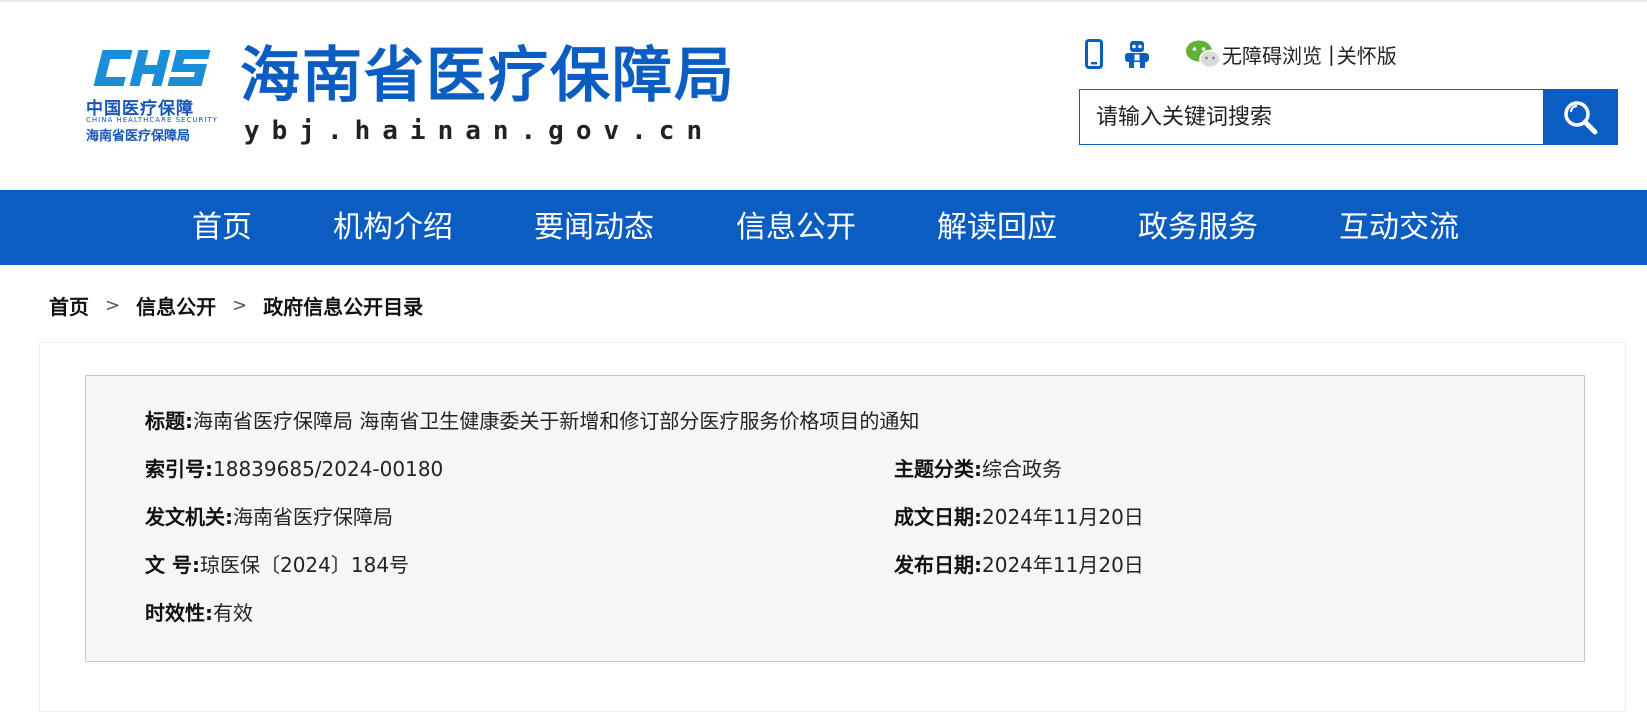 The height and width of the screenshot is (712, 1647). I want to click on main-nav: 首页 机构介绍 要闻动态 信息公开 解读回应 政务服务 互动交流, so click(823, 227).